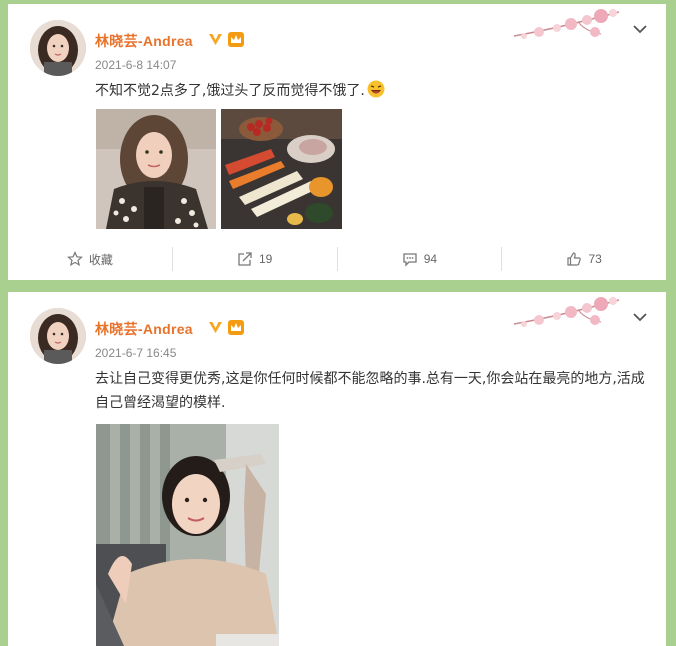  I want to click on star-icon, so click(74, 259).